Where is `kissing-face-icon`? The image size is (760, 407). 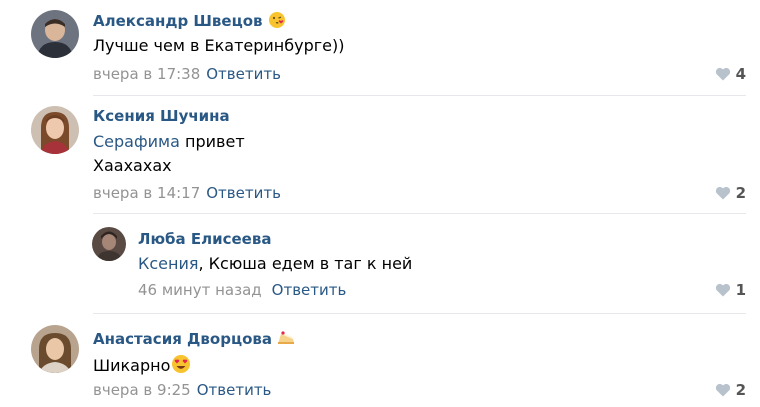 kissing-face-icon is located at coordinates (277, 22).